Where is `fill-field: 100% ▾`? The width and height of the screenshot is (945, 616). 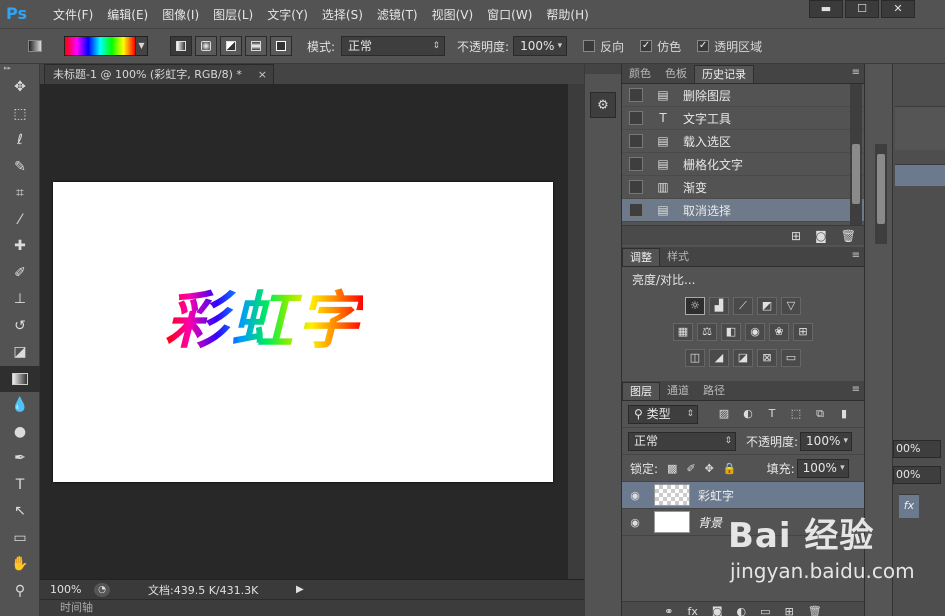
fill-field: 100% ▾ is located at coordinates (822, 468).